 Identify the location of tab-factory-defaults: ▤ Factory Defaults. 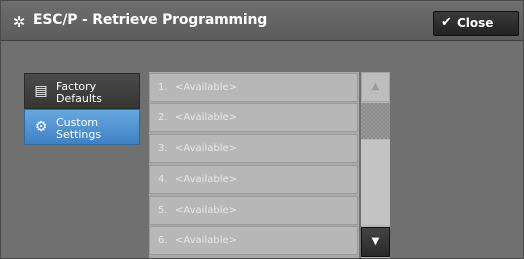
(82, 91).